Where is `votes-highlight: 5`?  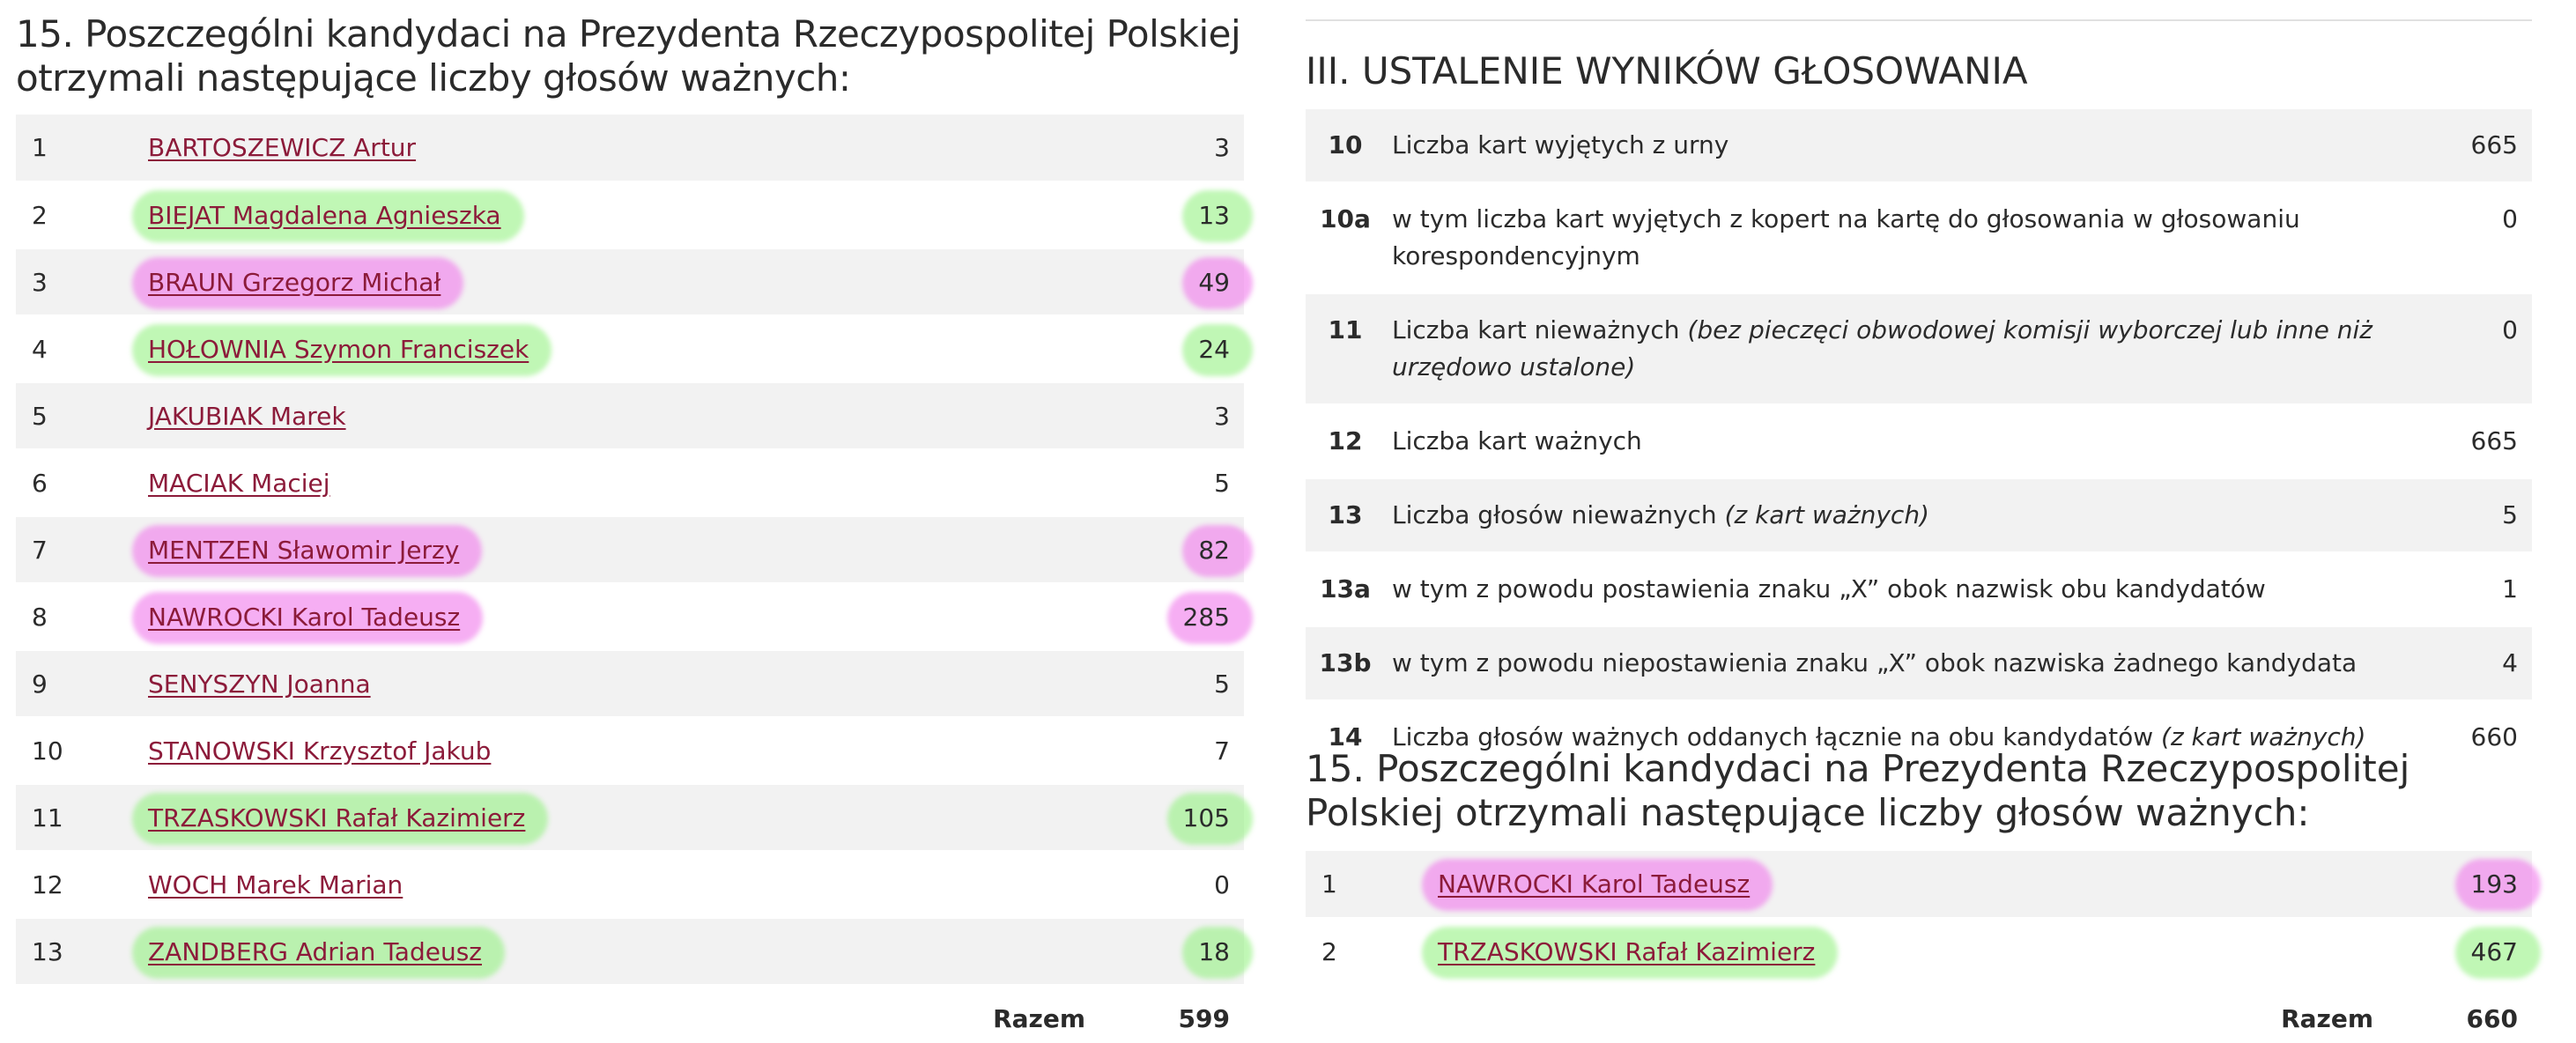
votes-highlight: 5 is located at coordinates (1222, 483).